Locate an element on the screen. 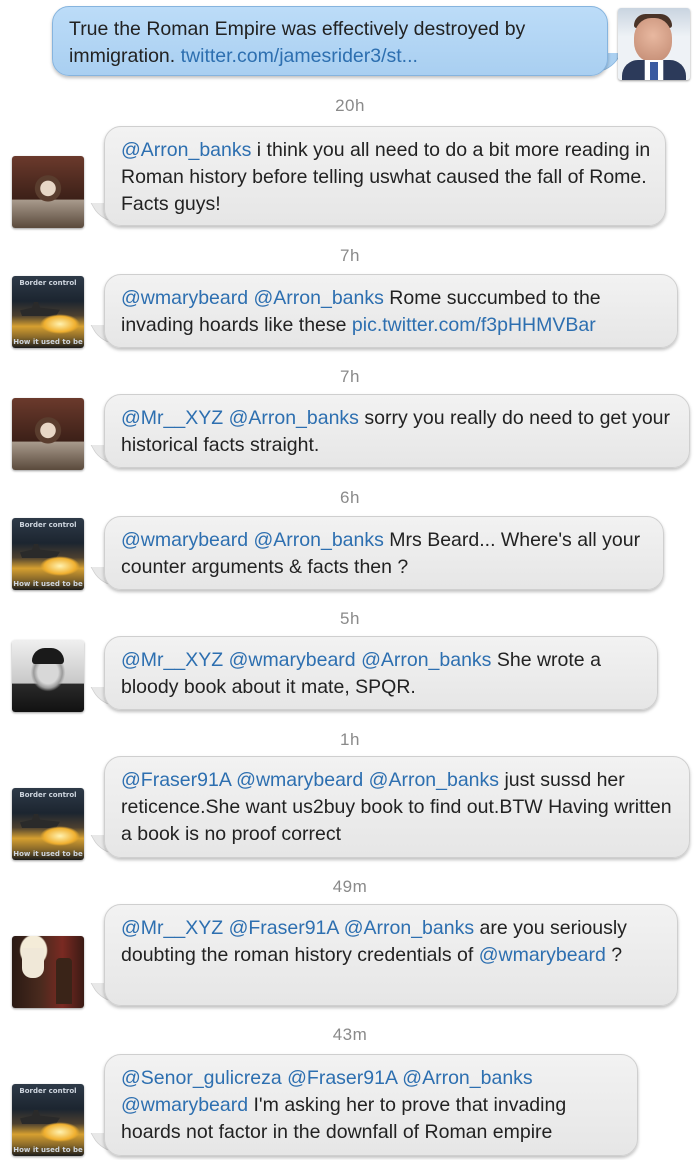  pic-link: pic.twitter.com/f3pHHMVBar is located at coordinates (474, 325).